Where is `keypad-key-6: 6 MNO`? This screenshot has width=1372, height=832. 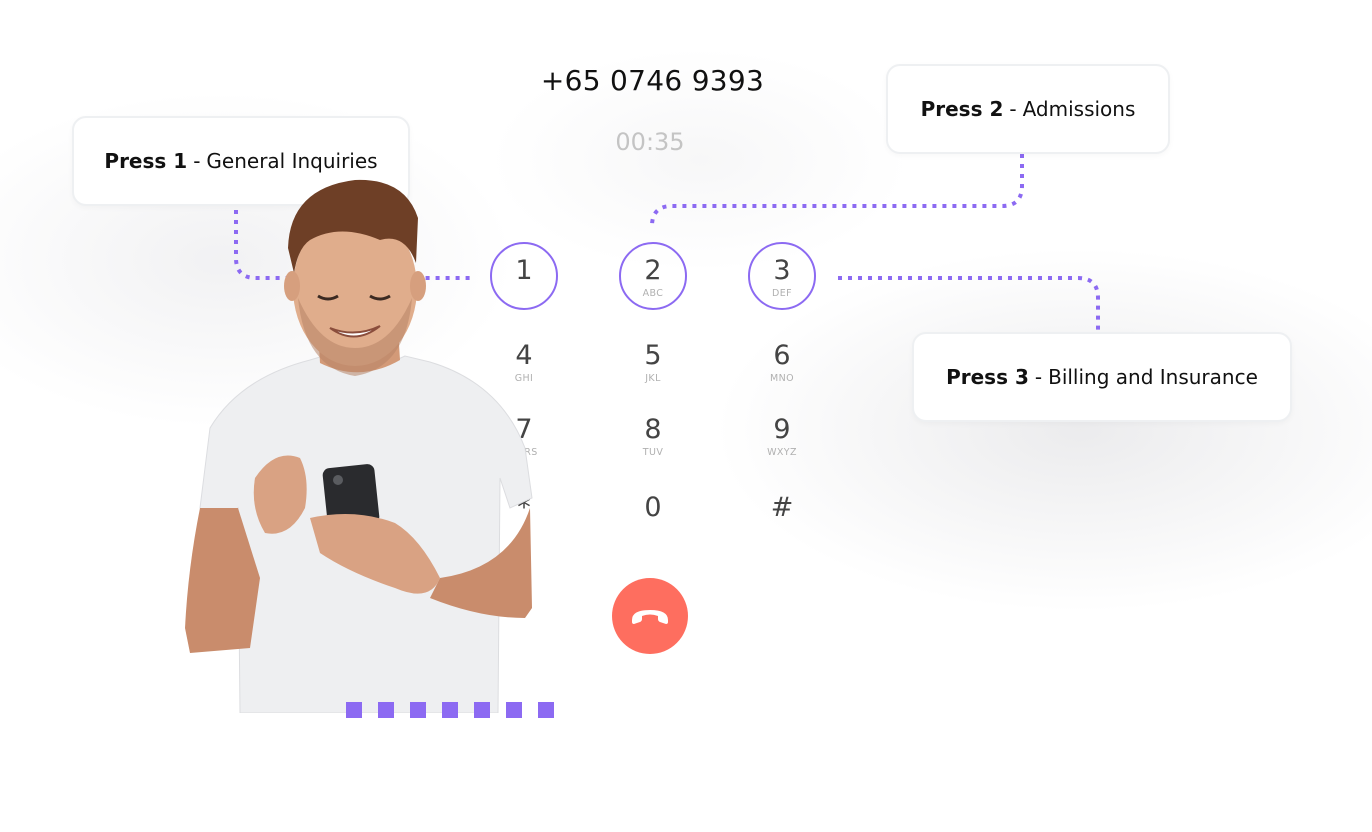
keypad-key-6: 6 MNO is located at coordinates (782, 375).